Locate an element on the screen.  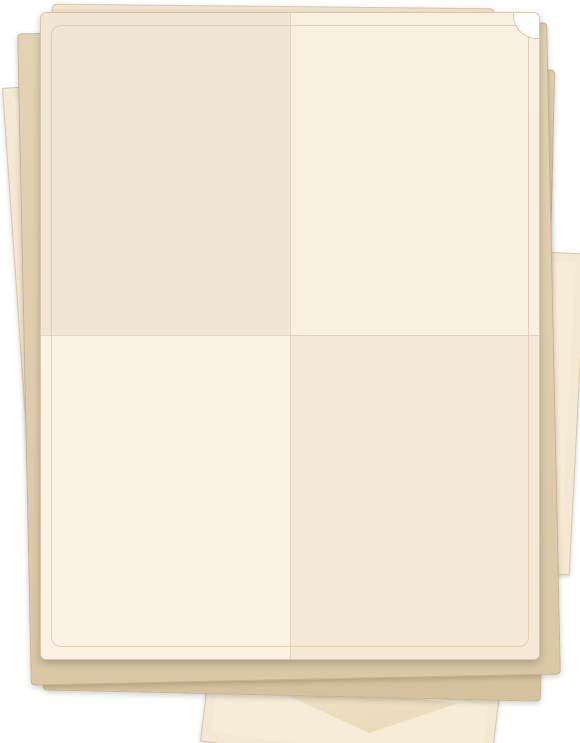
horizontal-fold-line is located at coordinates (290, 335).